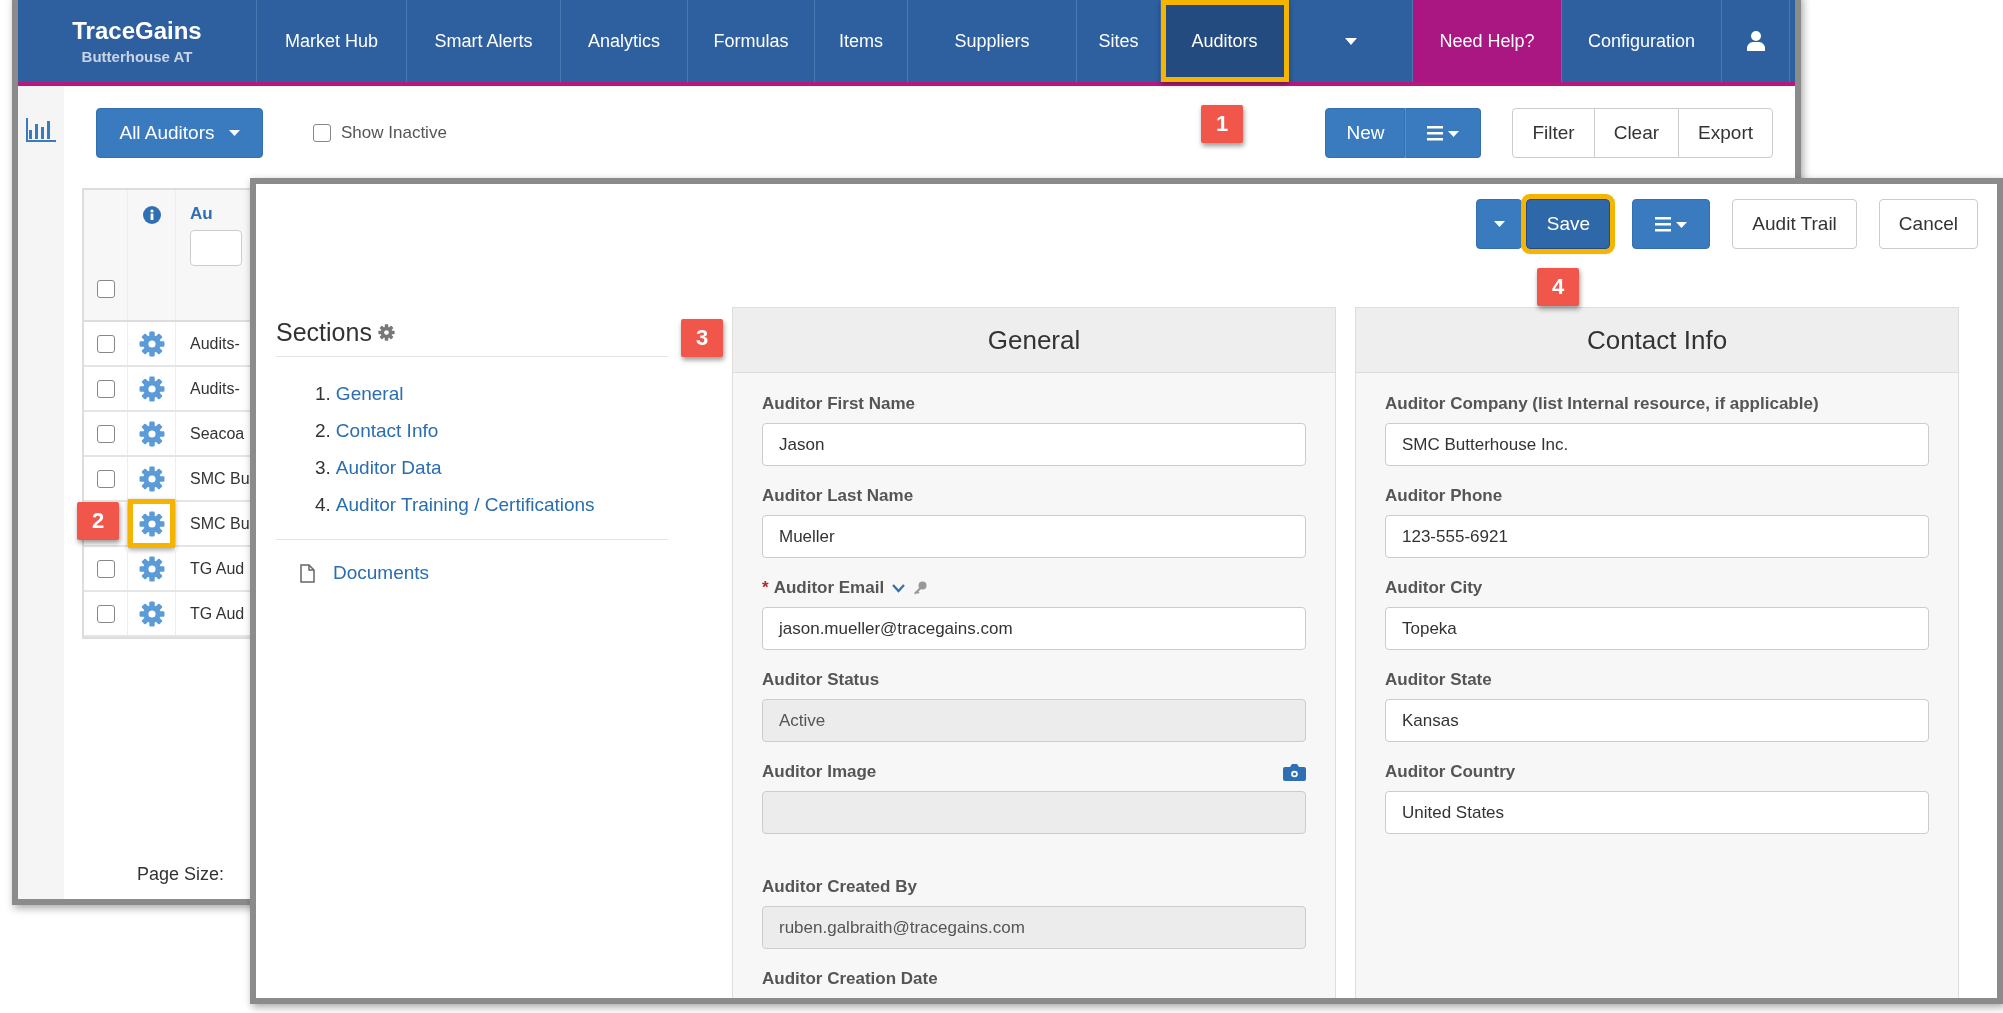  What do you see at coordinates (1657, 628) in the screenshot?
I see `text-field: Topeka` at bounding box center [1657, 628].